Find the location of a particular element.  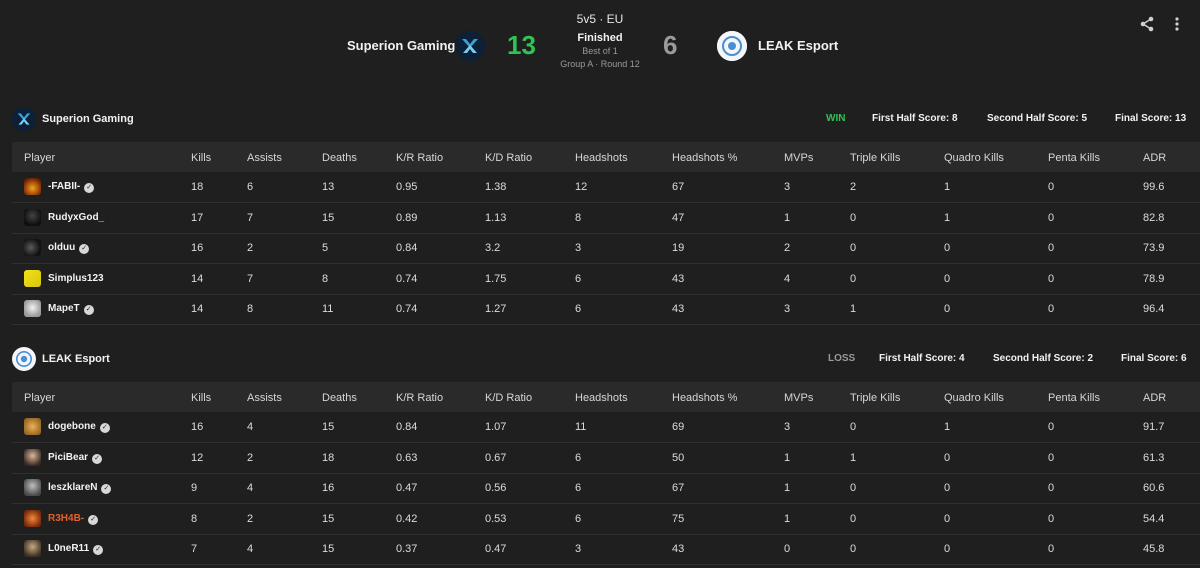

player-name: Simplus123 is located at coordinates (76, 278).